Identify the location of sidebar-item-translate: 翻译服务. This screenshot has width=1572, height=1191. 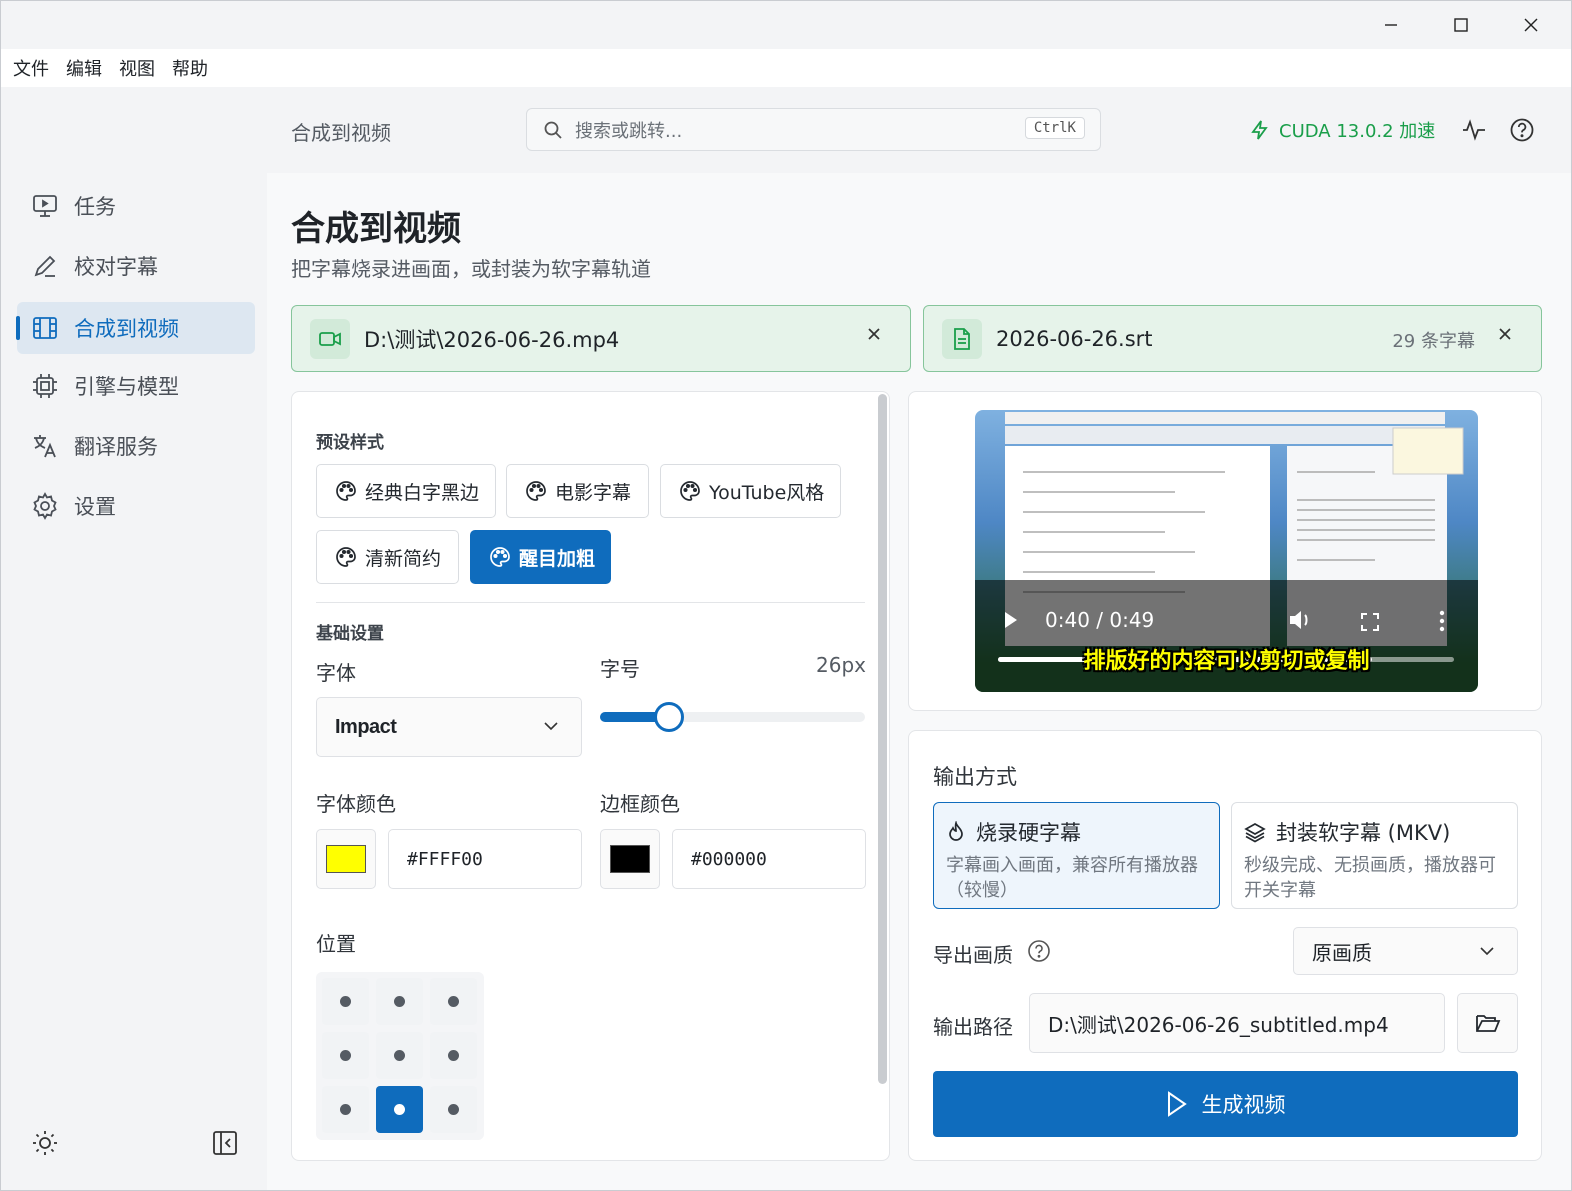
(136, 446).